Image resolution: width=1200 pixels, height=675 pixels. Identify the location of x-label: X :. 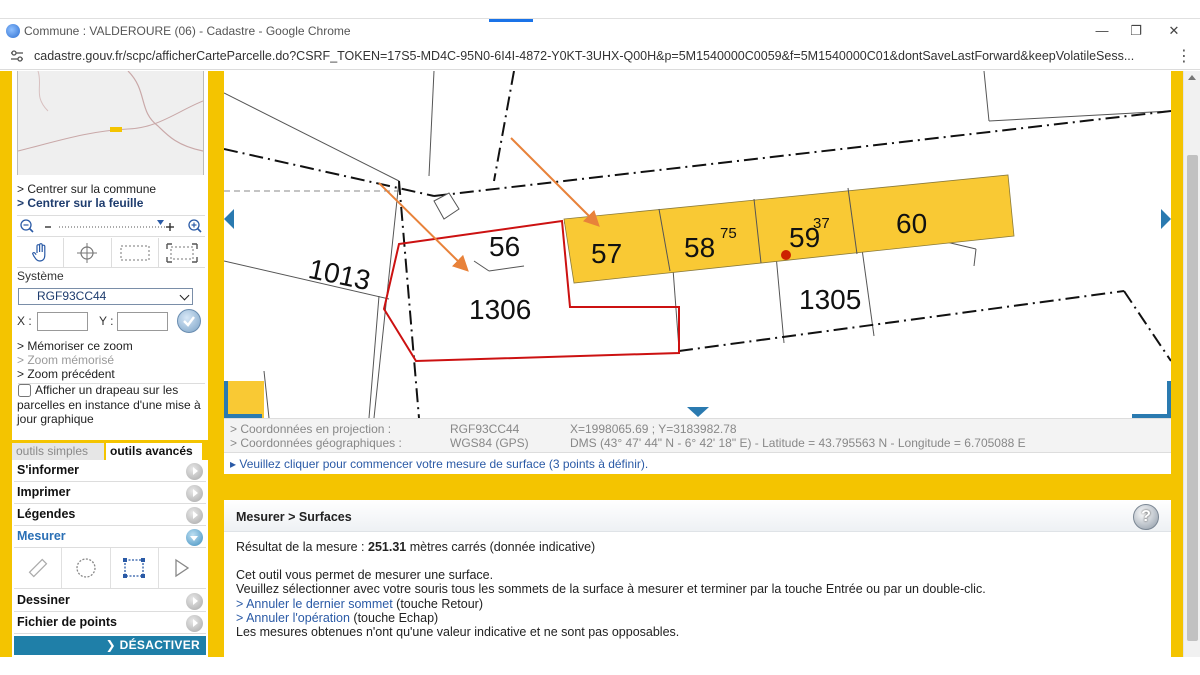
(24, 321).